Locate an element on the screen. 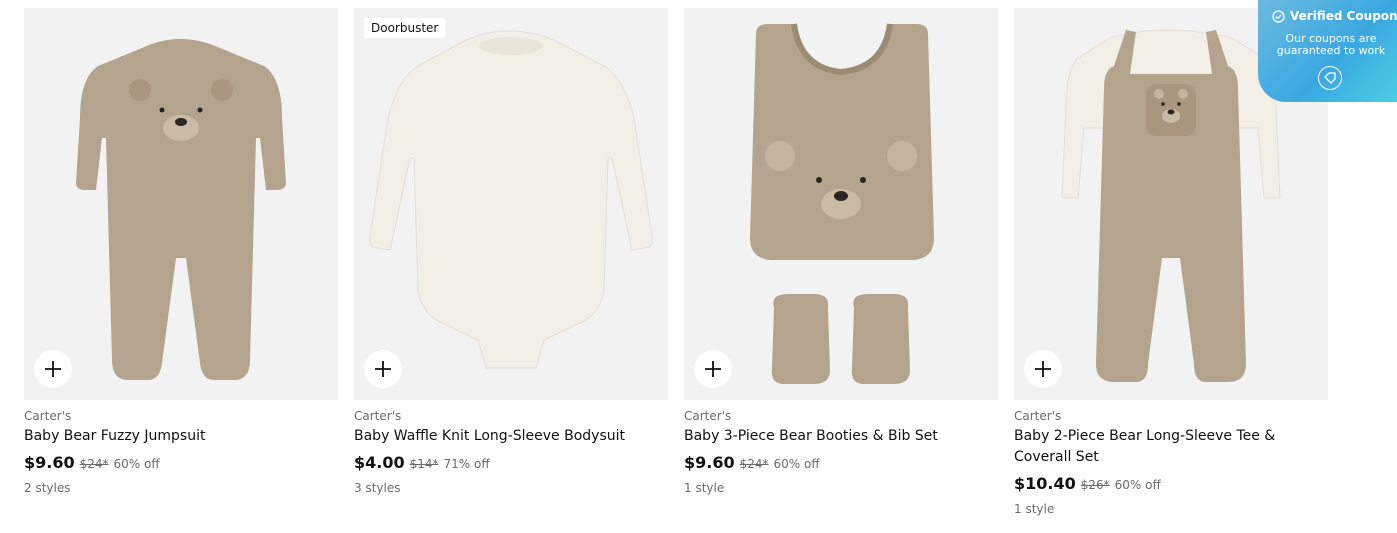 The height and width of the screenshot is (533, 1397). coupon-title: Verified Coupon is located at coordinates (1343, 16).